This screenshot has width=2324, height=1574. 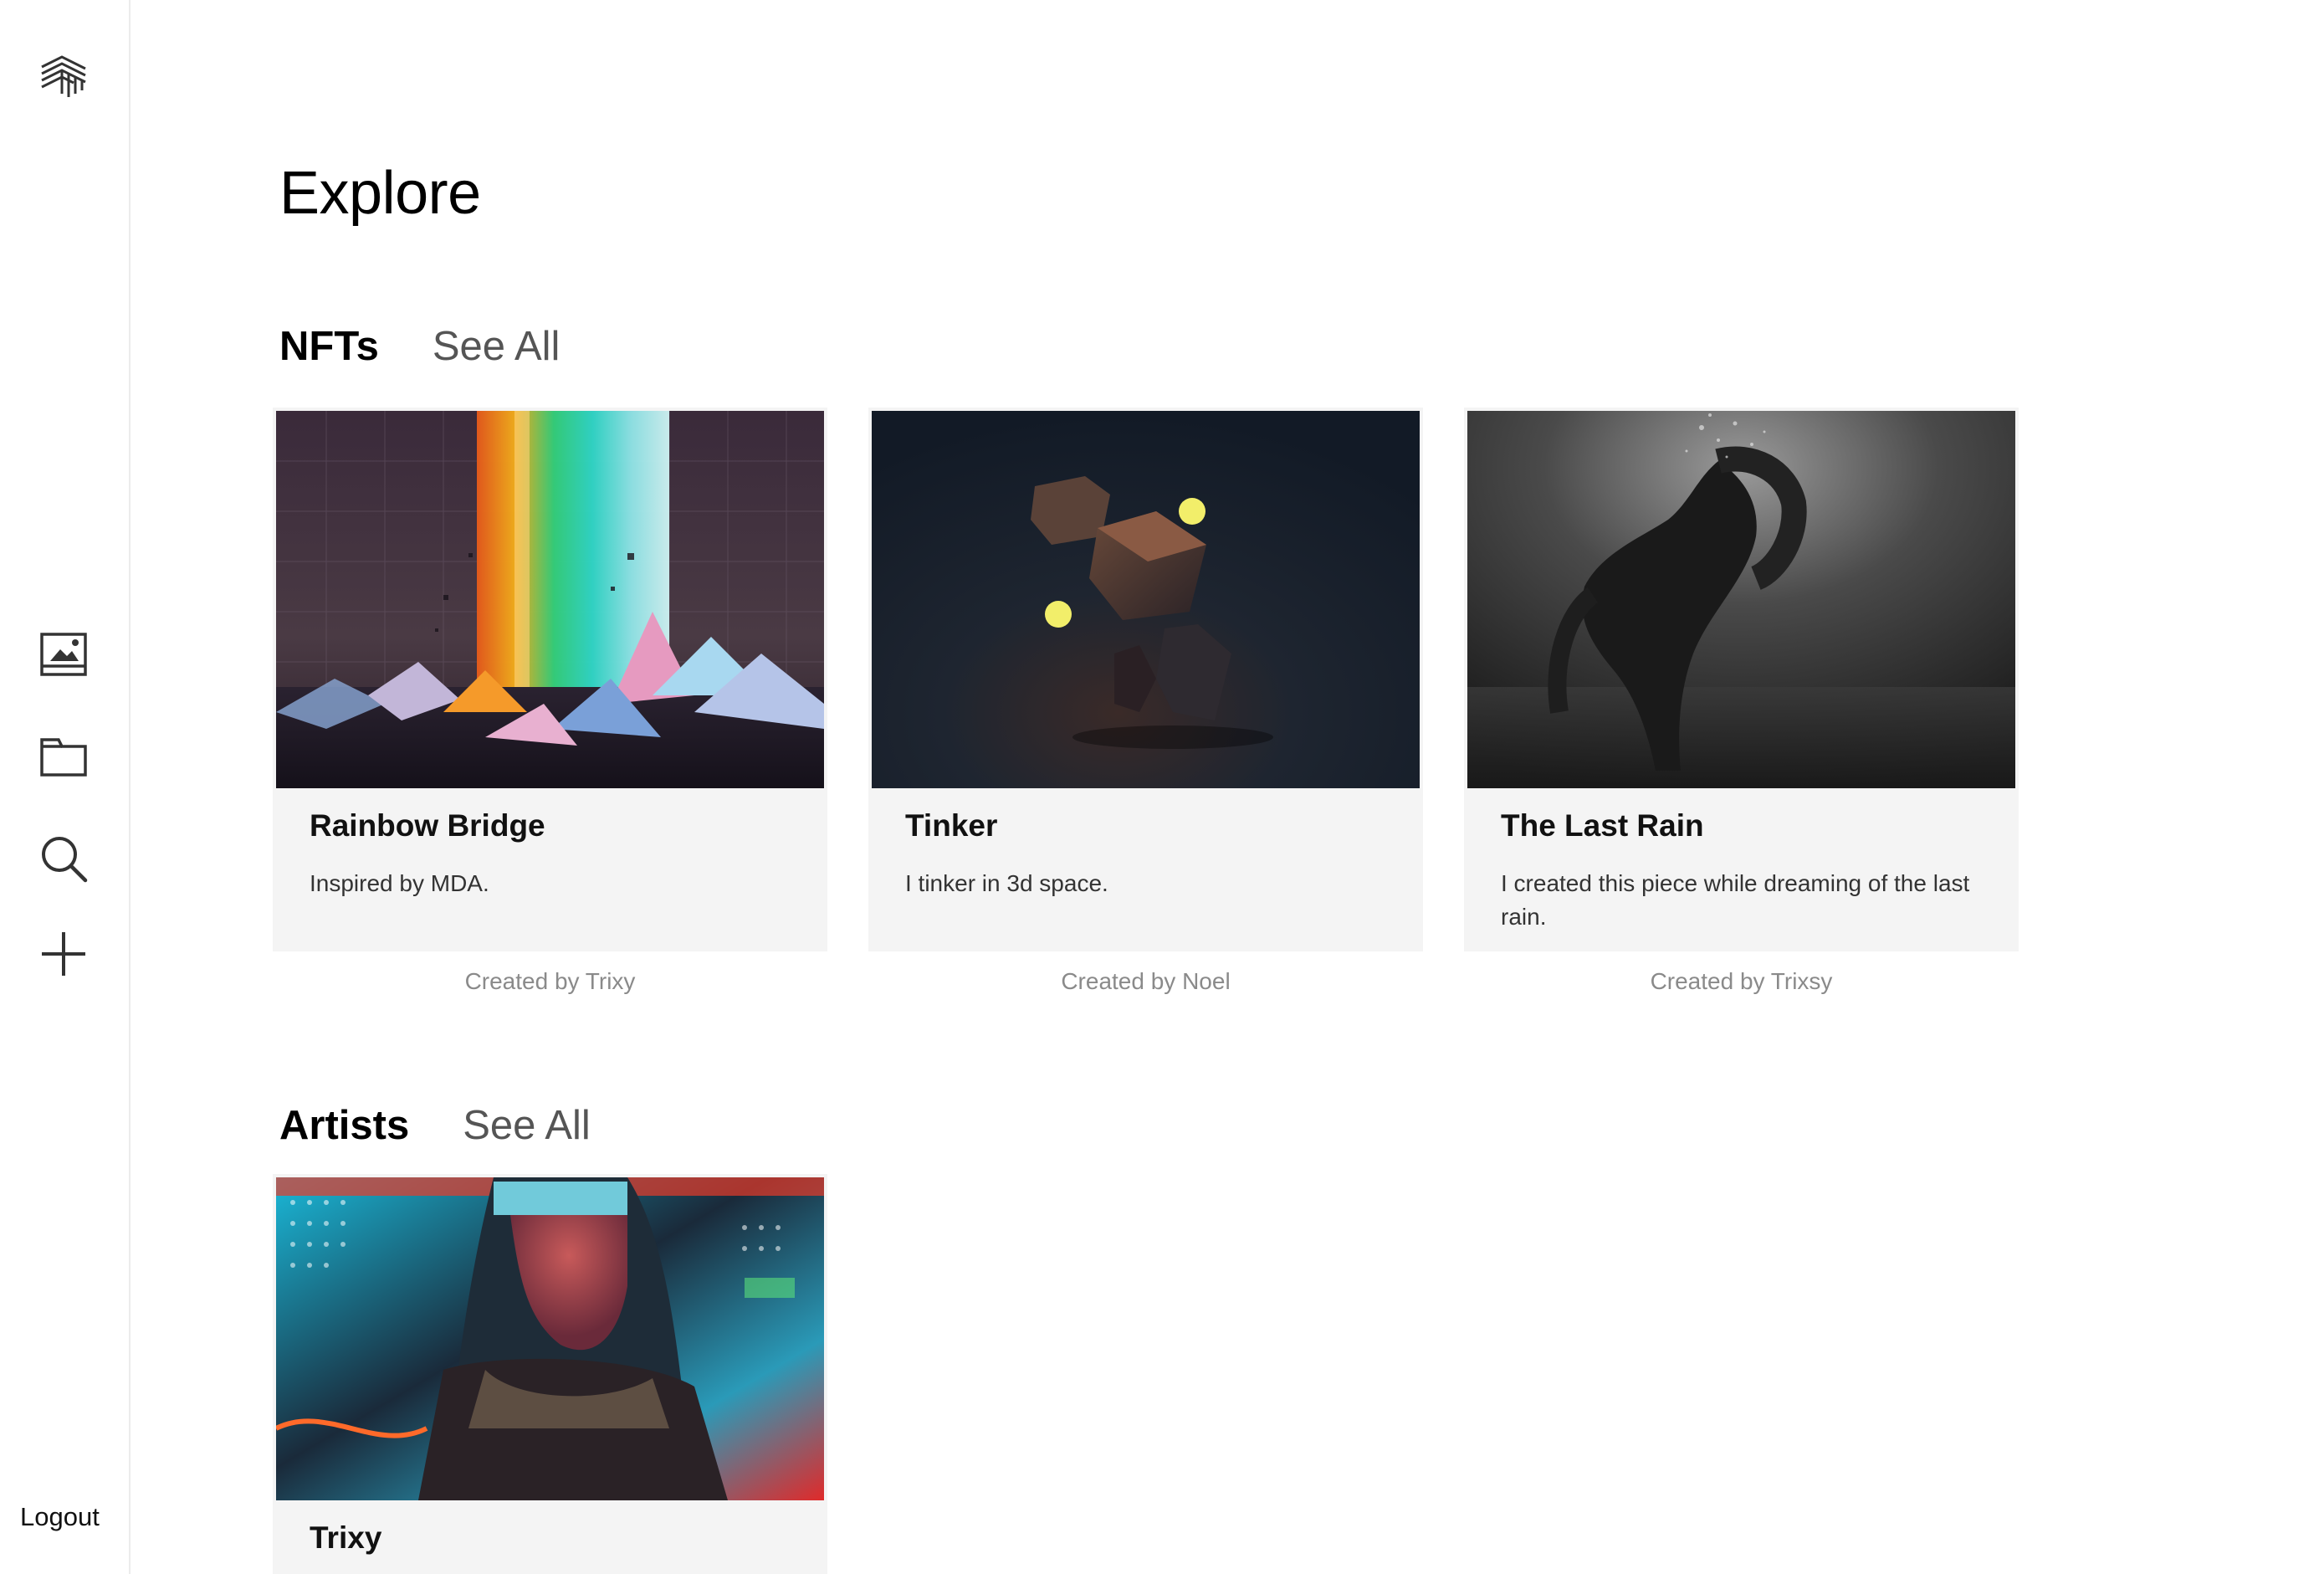 I want to click on image-icon, so click(x=63, y=654).